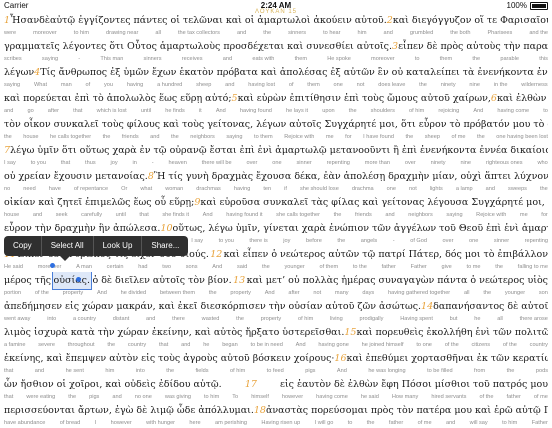  Describe the element at coordinates (118, 246) in the screenshot. I see `look-up-button: Look Up` at that location.